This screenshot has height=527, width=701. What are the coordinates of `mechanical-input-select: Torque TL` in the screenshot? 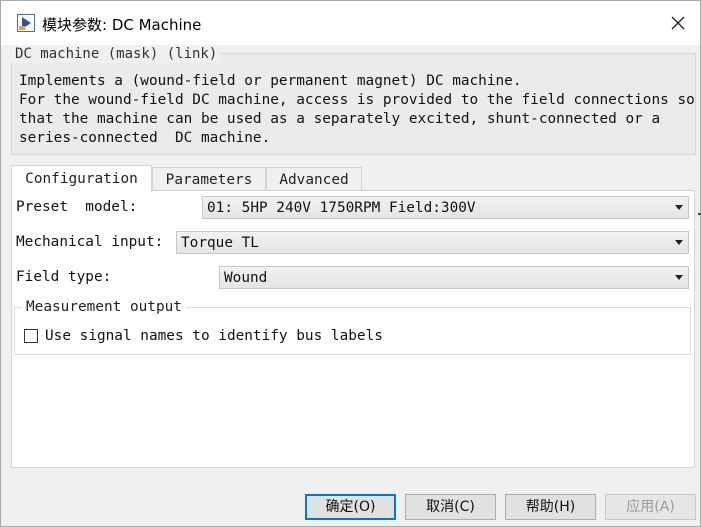 It's located at (432, 242).